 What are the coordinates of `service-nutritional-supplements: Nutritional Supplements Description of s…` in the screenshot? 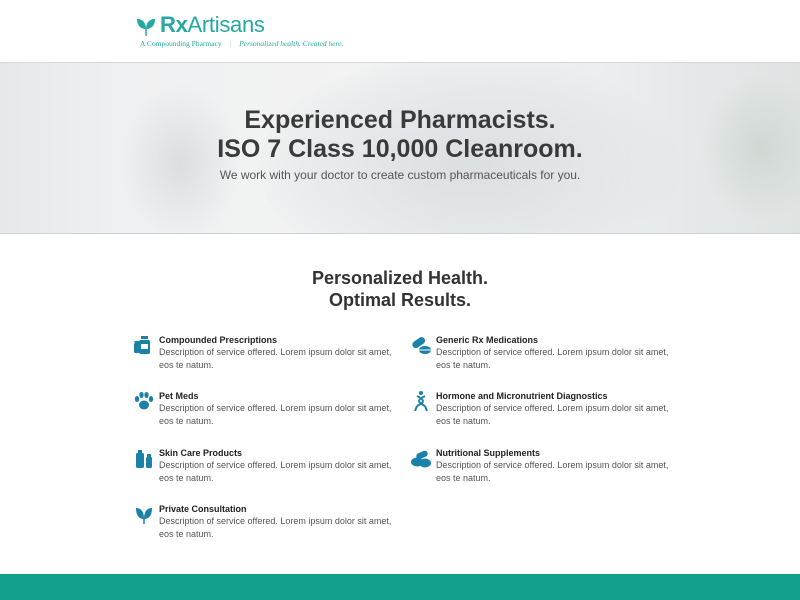 It's located at (545, 465).